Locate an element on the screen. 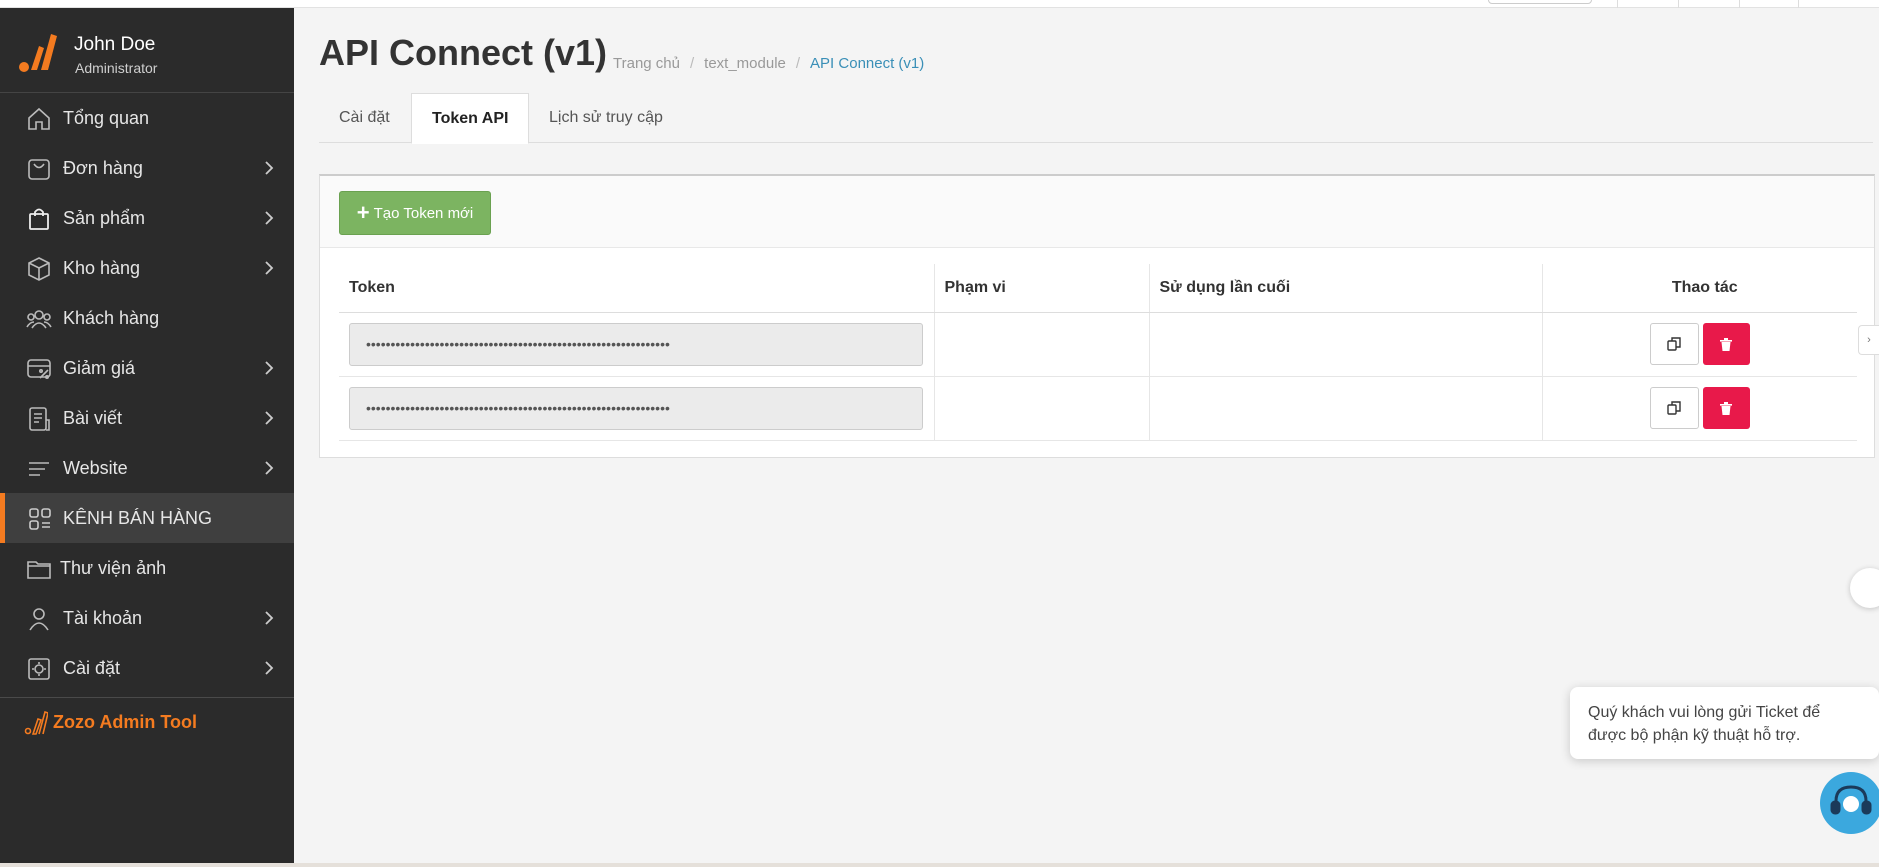  column-header-actions: Thao tác is located at coordinates (1699, 288).